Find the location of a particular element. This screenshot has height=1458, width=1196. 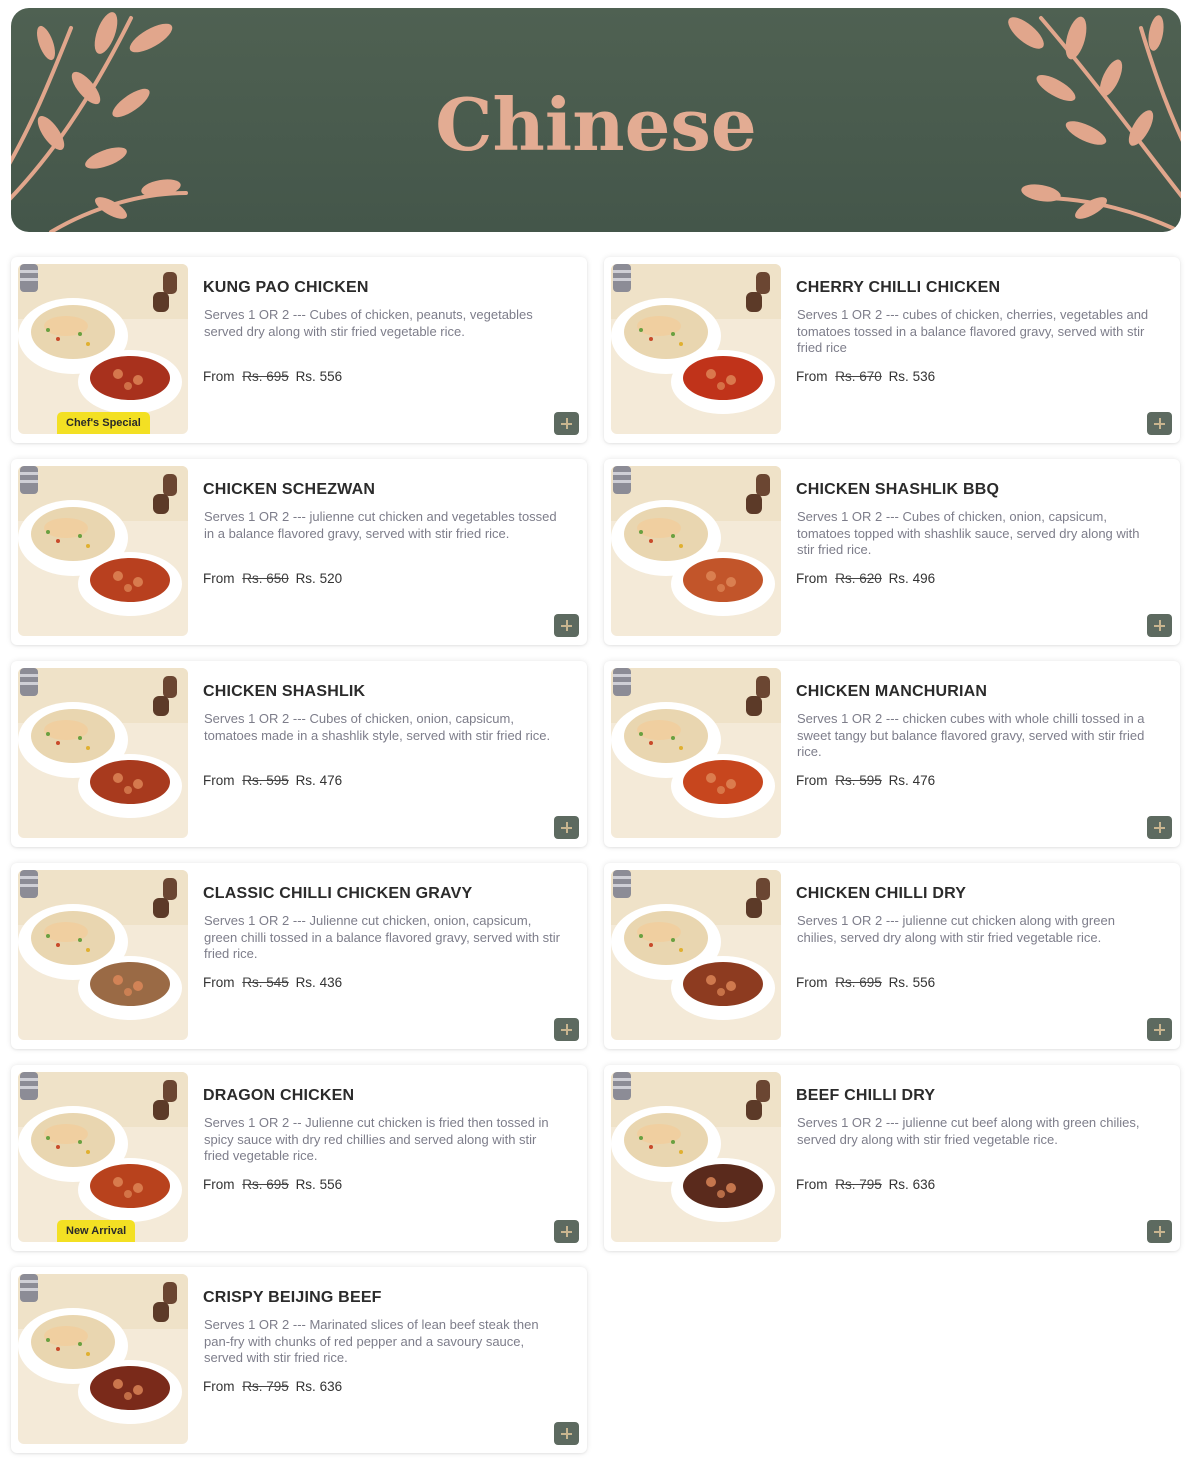

item-name: CHICKEN MANCHURIAN is located at coordinates (891, 692).